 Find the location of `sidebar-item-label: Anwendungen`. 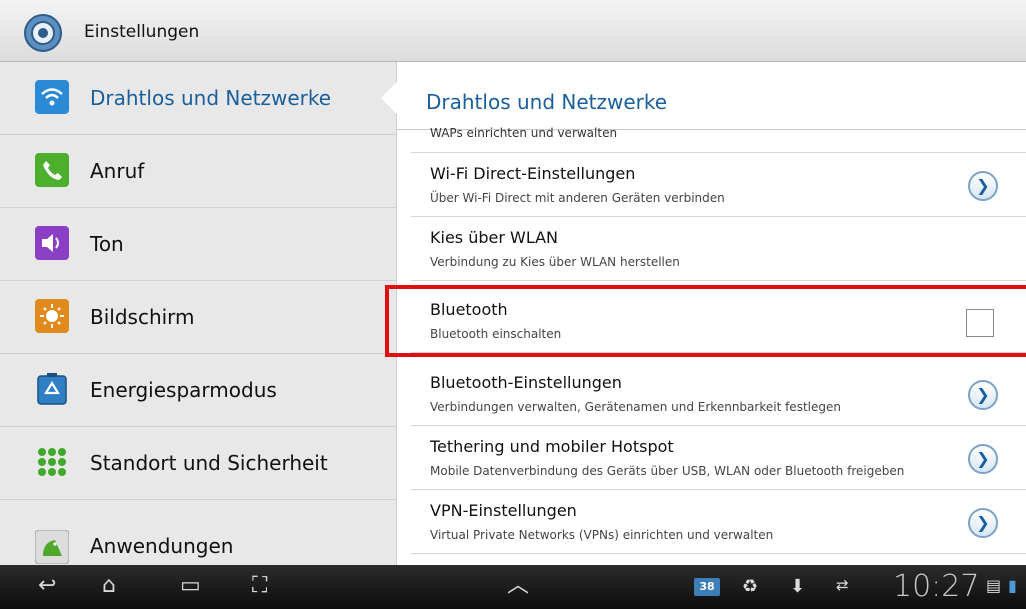

sidebar-item-label: Anwendungen is located at coordinates (162, 546).